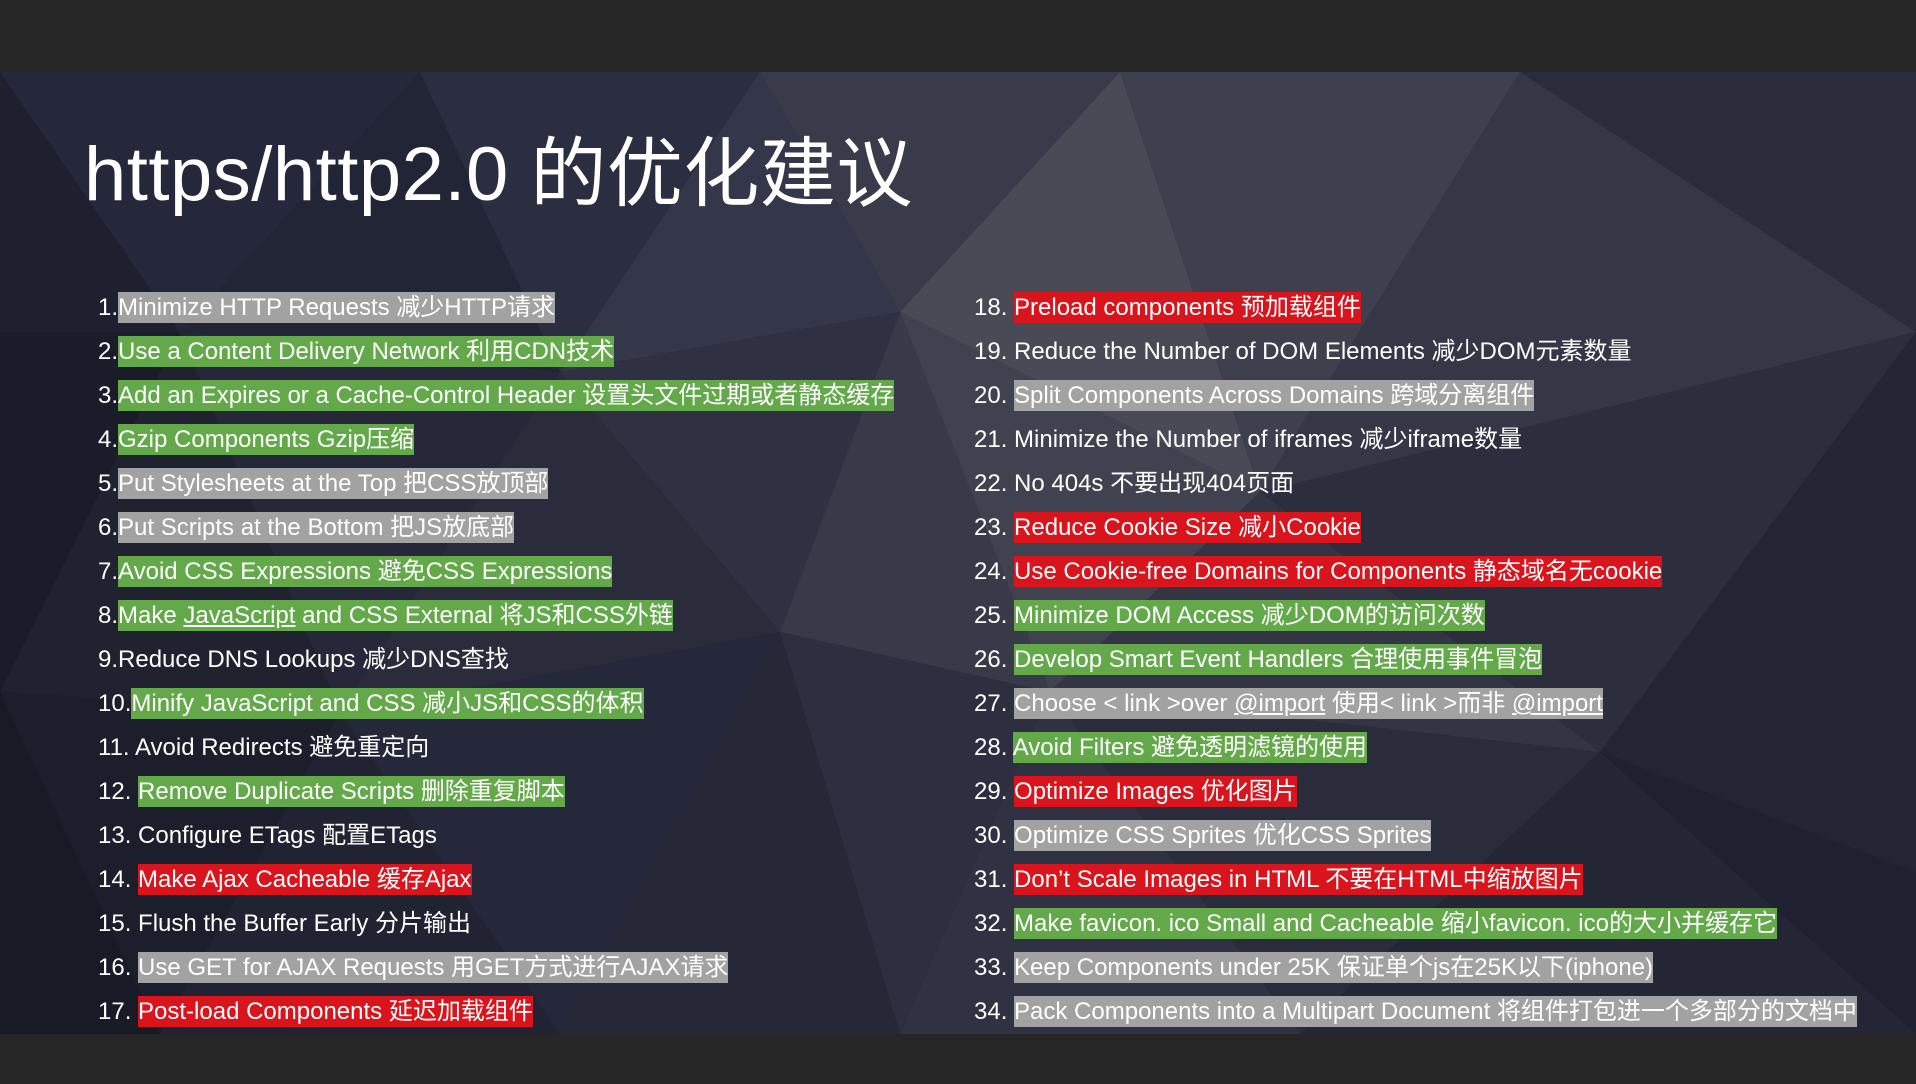  What do you see at coordinates (1274, 395) in the screenshot?
I see `item-text: Split Components Across Domains 跨域分离组件` at bounding box center [1274, 395].